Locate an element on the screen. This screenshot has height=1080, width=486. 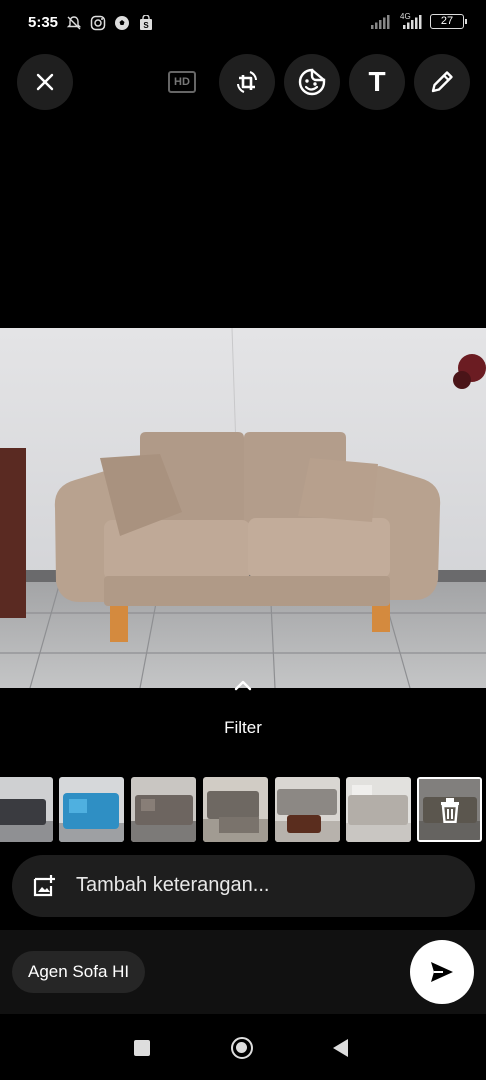
close-button is located at coordinates (45, 82).